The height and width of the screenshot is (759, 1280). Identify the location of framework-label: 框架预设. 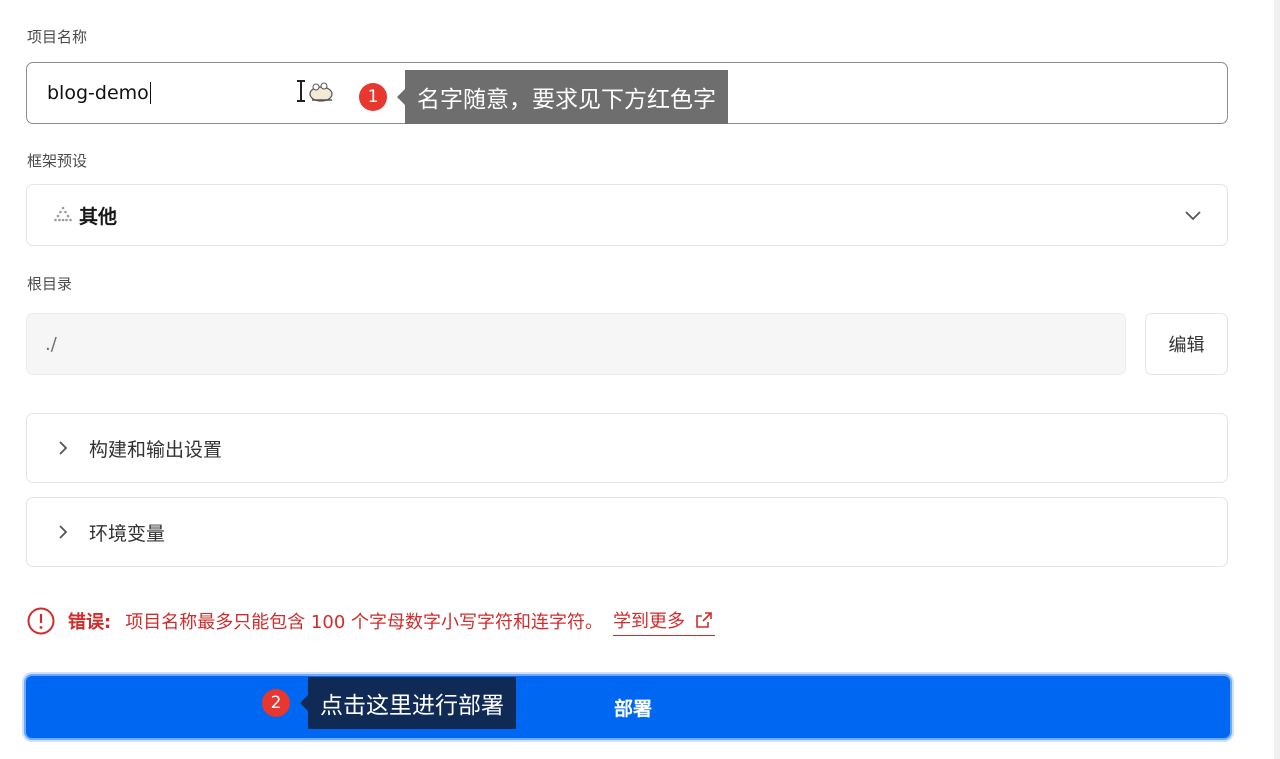
(57, 161).